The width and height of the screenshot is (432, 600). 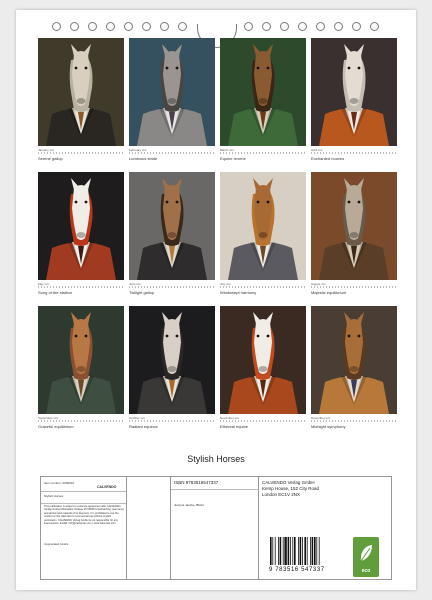 What do you see at coordinates (189, 505) in the screenshot?
I see `author: Justyna Jaszke JBJart` at bounding box center [189, 505].